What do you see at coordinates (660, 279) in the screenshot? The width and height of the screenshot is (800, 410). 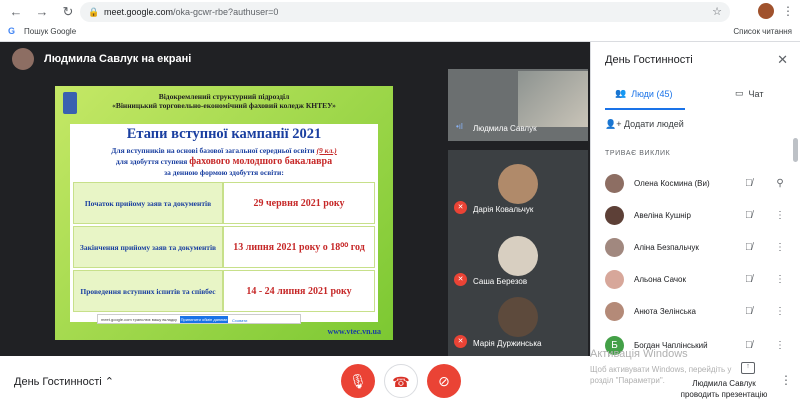 I see `participant-name: Альона Сачок` at bounding box center [660, 279].